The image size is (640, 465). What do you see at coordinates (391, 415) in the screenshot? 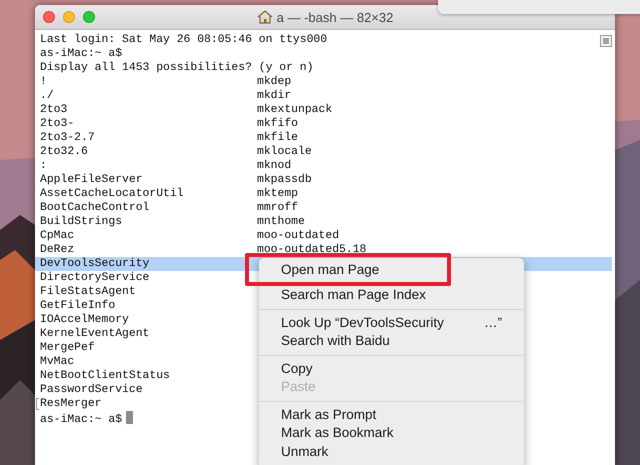
I see `menu-item: Mark as Prompt` at bounding box center [391, 415].